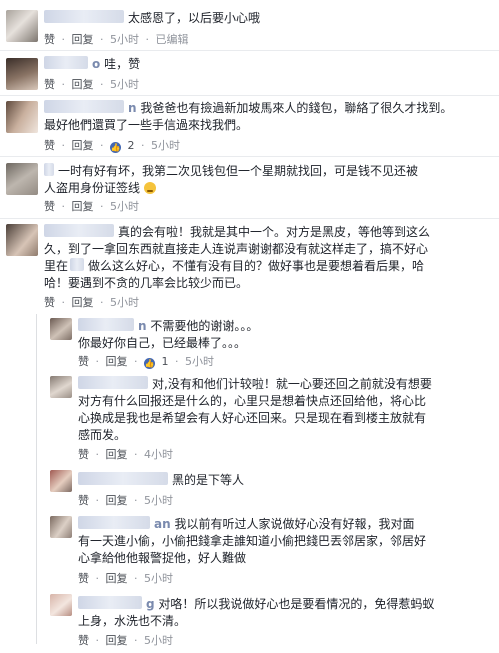 The width and height of the screenshot is (499, 653). Describe the element at coordinates (113, 146) in the screenshot. I see `comment-actions: 赞 · 回复 · 👍 2 · 5小时` at that location.